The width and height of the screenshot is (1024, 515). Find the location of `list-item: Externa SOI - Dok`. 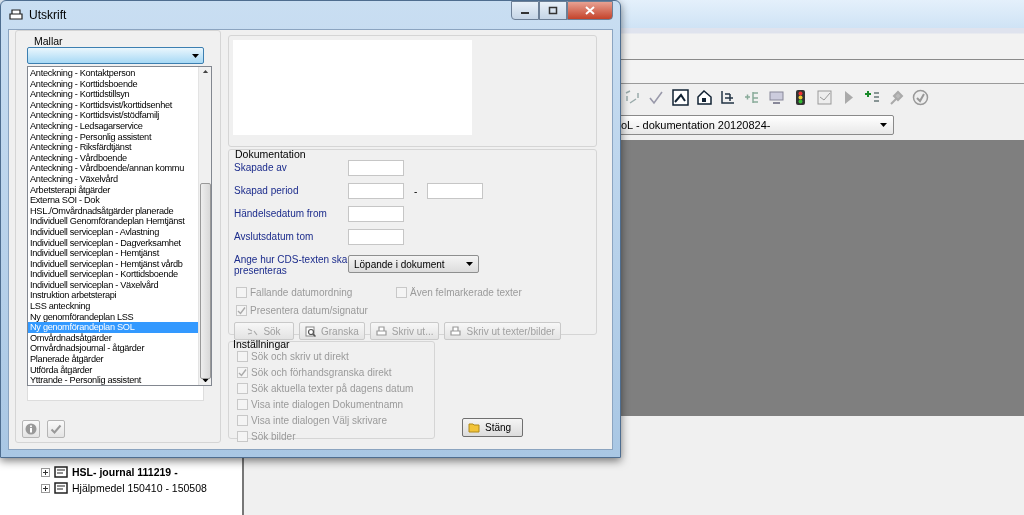

list-item: Externa SOI - Dok is located at coordinates (113, 200).